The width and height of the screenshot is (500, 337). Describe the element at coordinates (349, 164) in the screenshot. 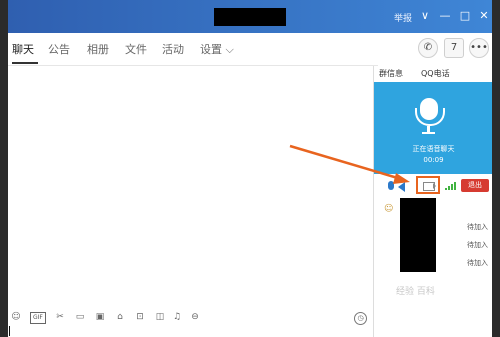

I see `annotation-arrow` at that location.